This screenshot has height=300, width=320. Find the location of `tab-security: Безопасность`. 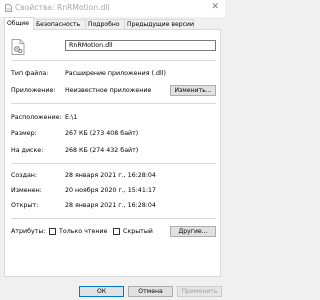

tab-security: Безопасность is located at coordinates (59, 24).